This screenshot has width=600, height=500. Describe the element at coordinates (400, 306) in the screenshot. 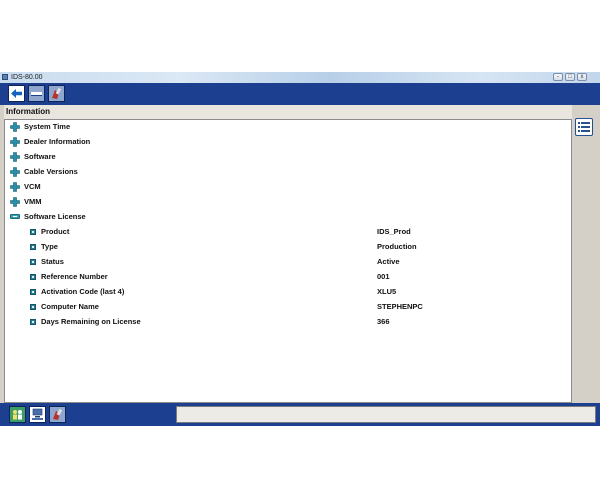

I see `license-value: STEPHENPC` at that location.